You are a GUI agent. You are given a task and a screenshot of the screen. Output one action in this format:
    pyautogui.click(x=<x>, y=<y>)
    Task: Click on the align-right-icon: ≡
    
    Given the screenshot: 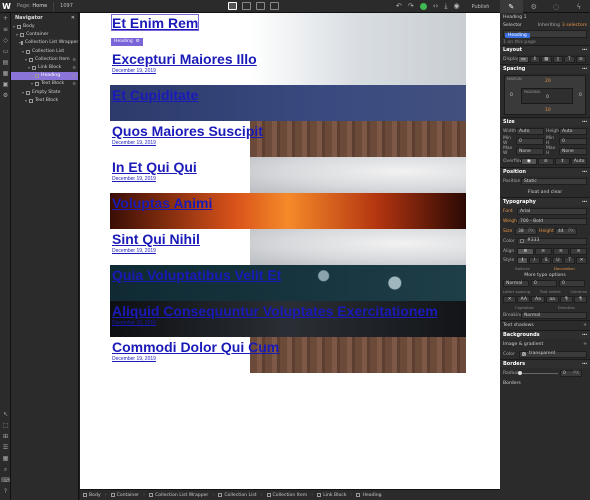 What is the action you would take?
    pyautogui.click(x=561, y=251)
    